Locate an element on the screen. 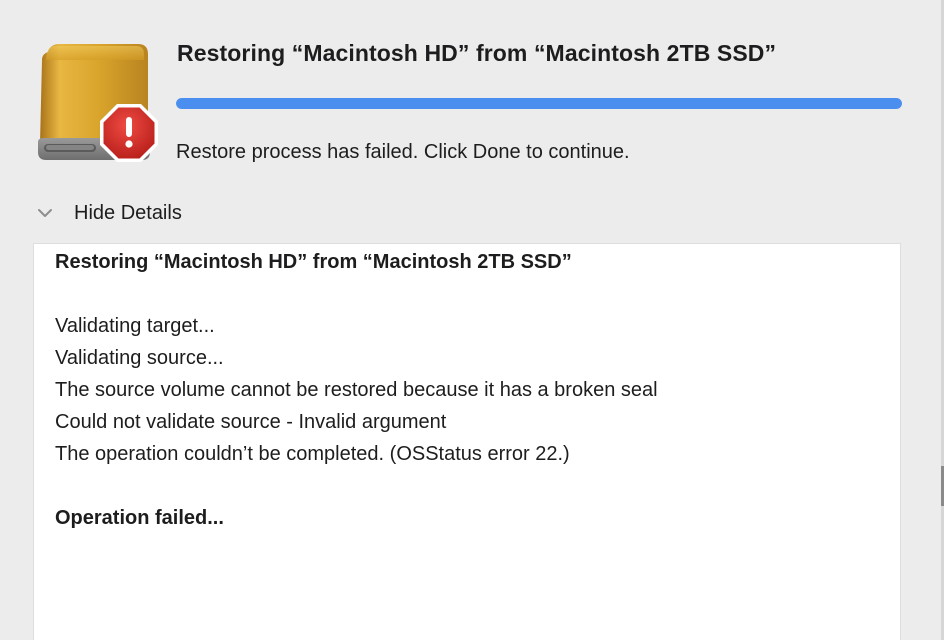 This screenshot has height=640, width=944. chevron-down-icon is located at coordinates (45, 213).